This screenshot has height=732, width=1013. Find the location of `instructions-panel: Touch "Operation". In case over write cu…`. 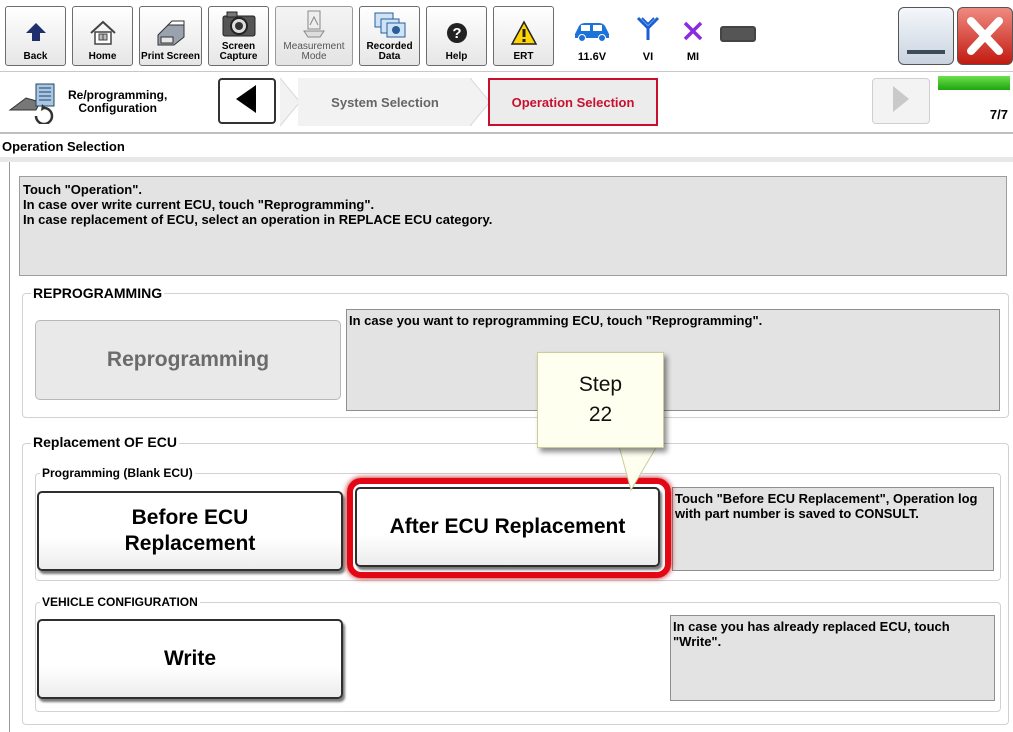

instructions-panel: Touch "Operation". In case over write cu… is located at coordinates (513, 226).